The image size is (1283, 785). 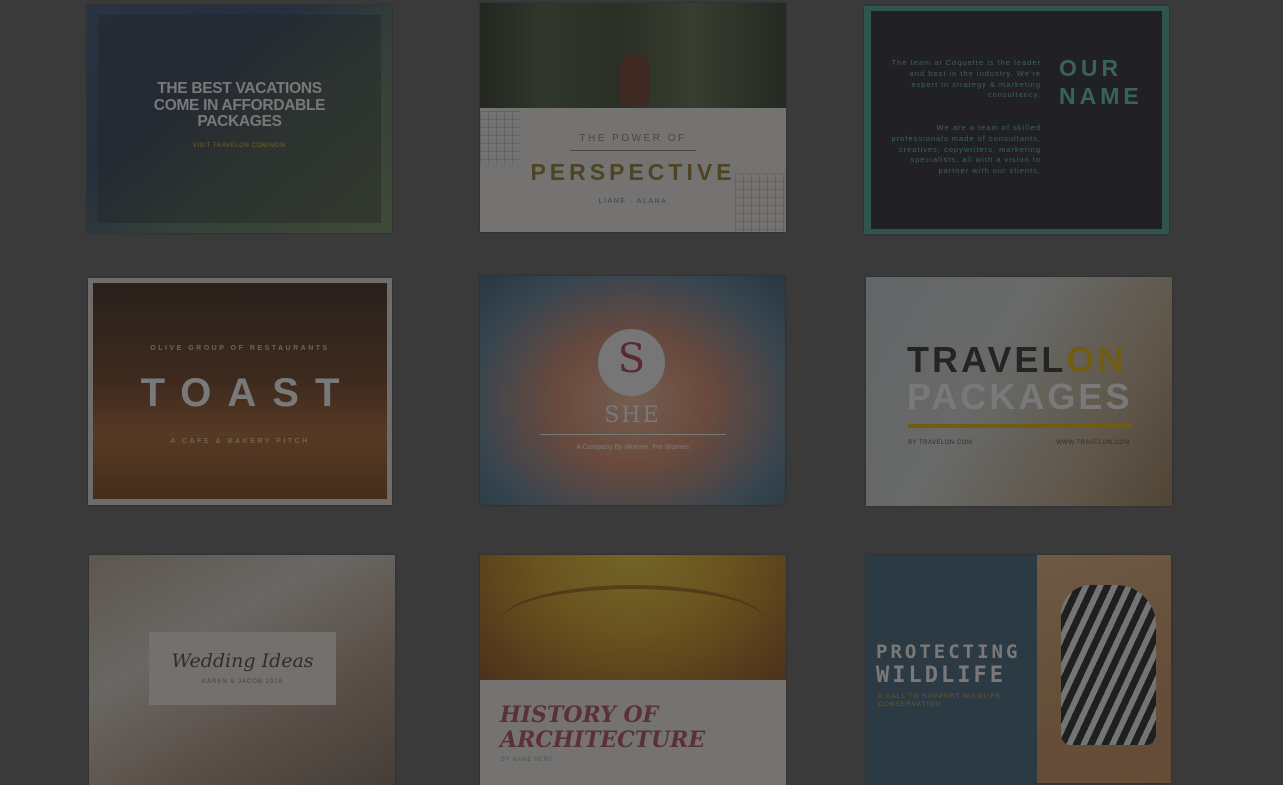 I want to click on card-kicker: THE POWER OF, so click(x=633, y=138).